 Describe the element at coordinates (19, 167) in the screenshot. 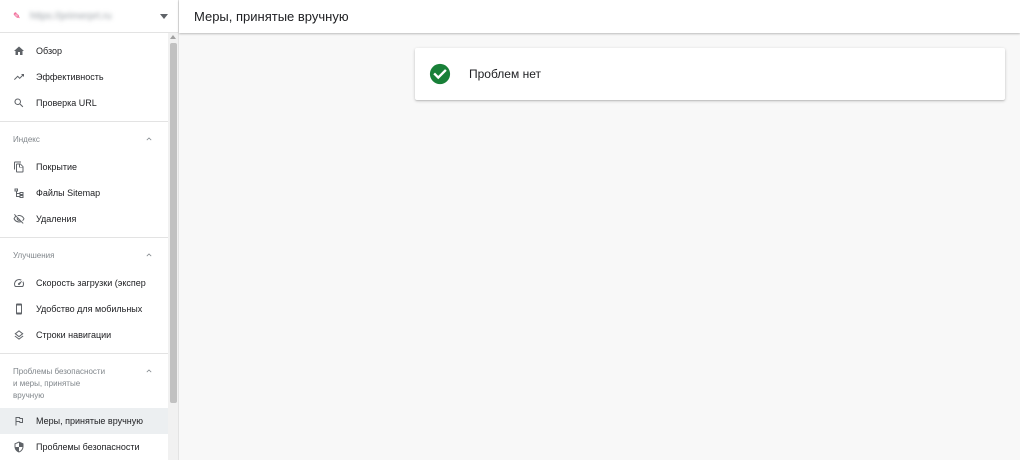

I see `copy-icon` at that location.